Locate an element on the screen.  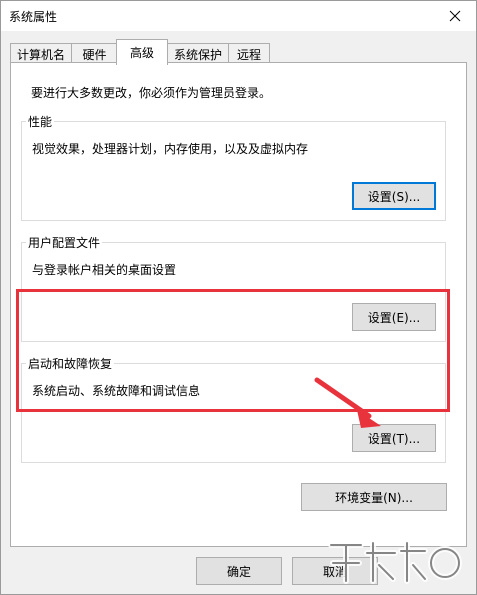
tab-system-protection: 系统保护 is located at coordinates (198, 53).